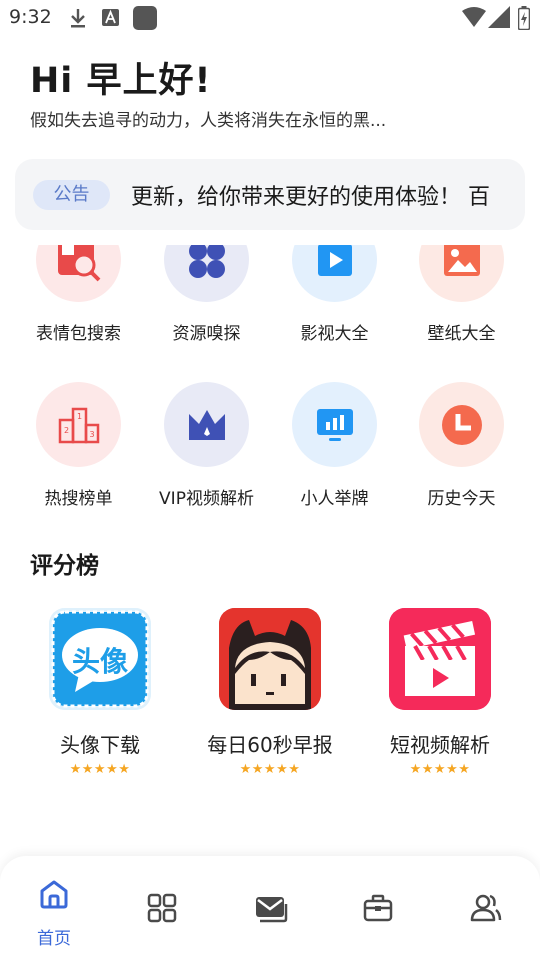  I want to click on ranking-title: 评分榜, so click(64, 566).